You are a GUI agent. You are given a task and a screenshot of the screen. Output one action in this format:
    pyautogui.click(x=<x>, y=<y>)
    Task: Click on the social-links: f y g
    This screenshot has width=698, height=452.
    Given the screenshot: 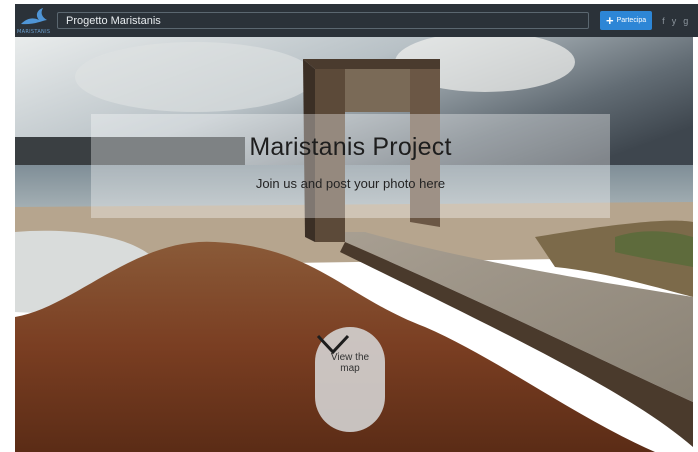 What is the action you would take?
    pyautogui.click(x=675, y=21)
    